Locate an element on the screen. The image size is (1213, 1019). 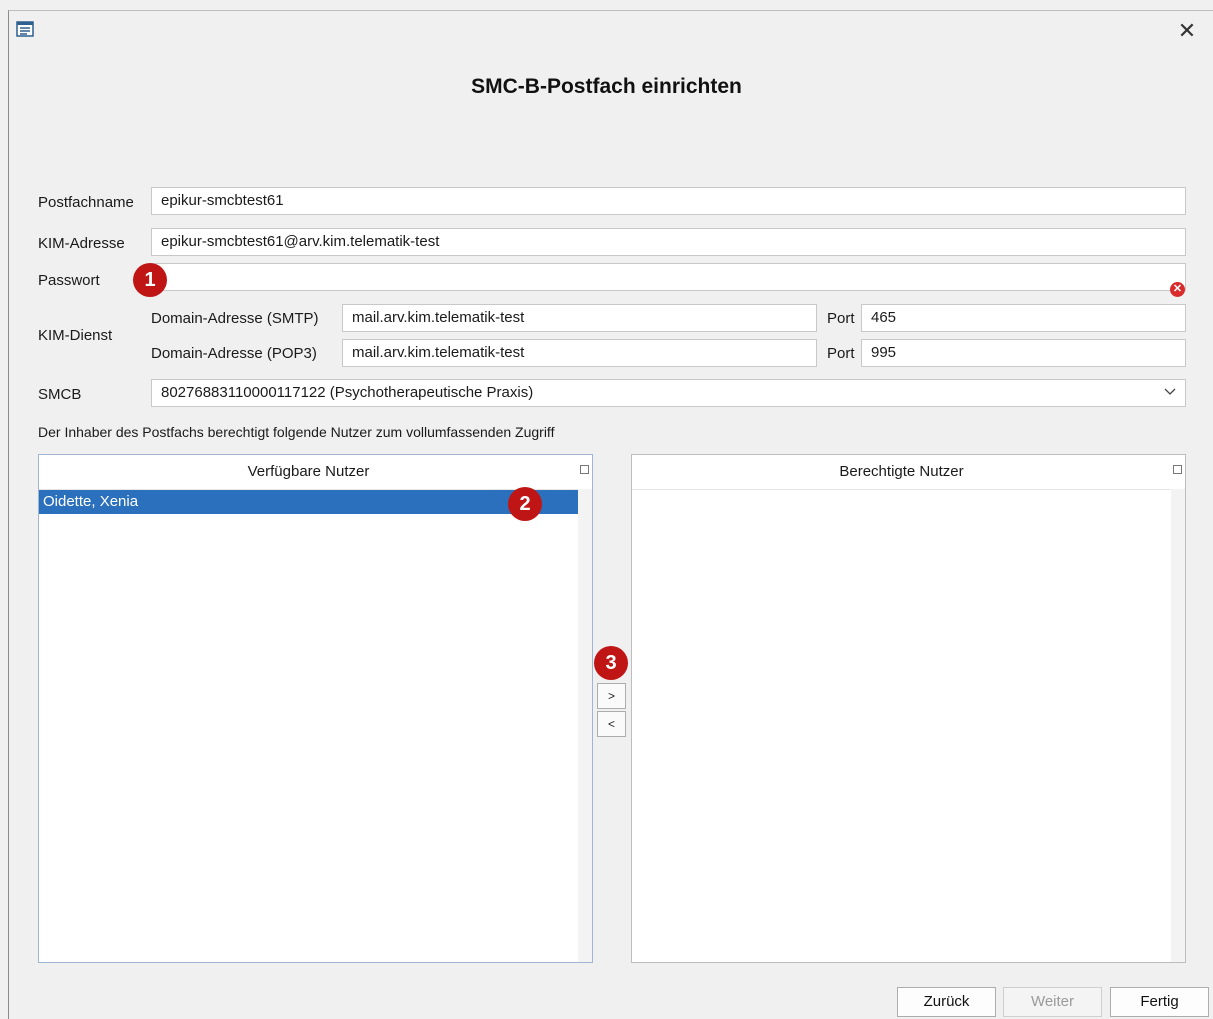
app-window-icon is located at coordinates (25, 29).